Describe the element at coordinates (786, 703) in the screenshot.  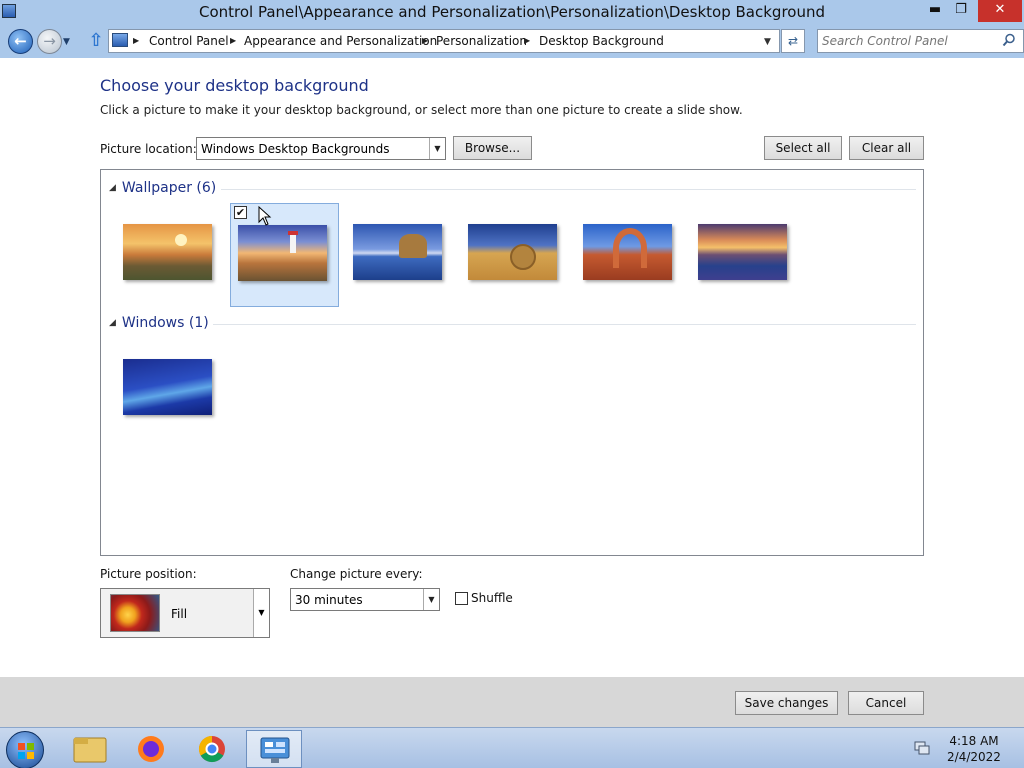
I see `save-changes-button: Save changes` at that location.